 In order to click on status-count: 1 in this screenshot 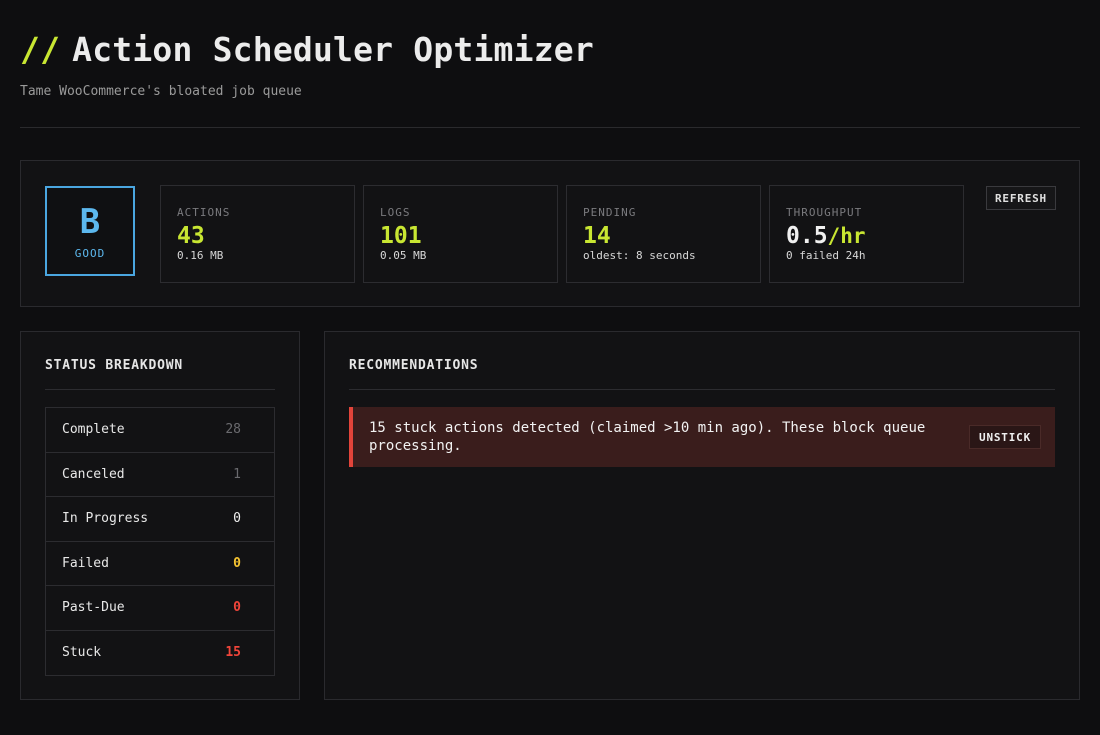, I will do `click(237, 474)`.